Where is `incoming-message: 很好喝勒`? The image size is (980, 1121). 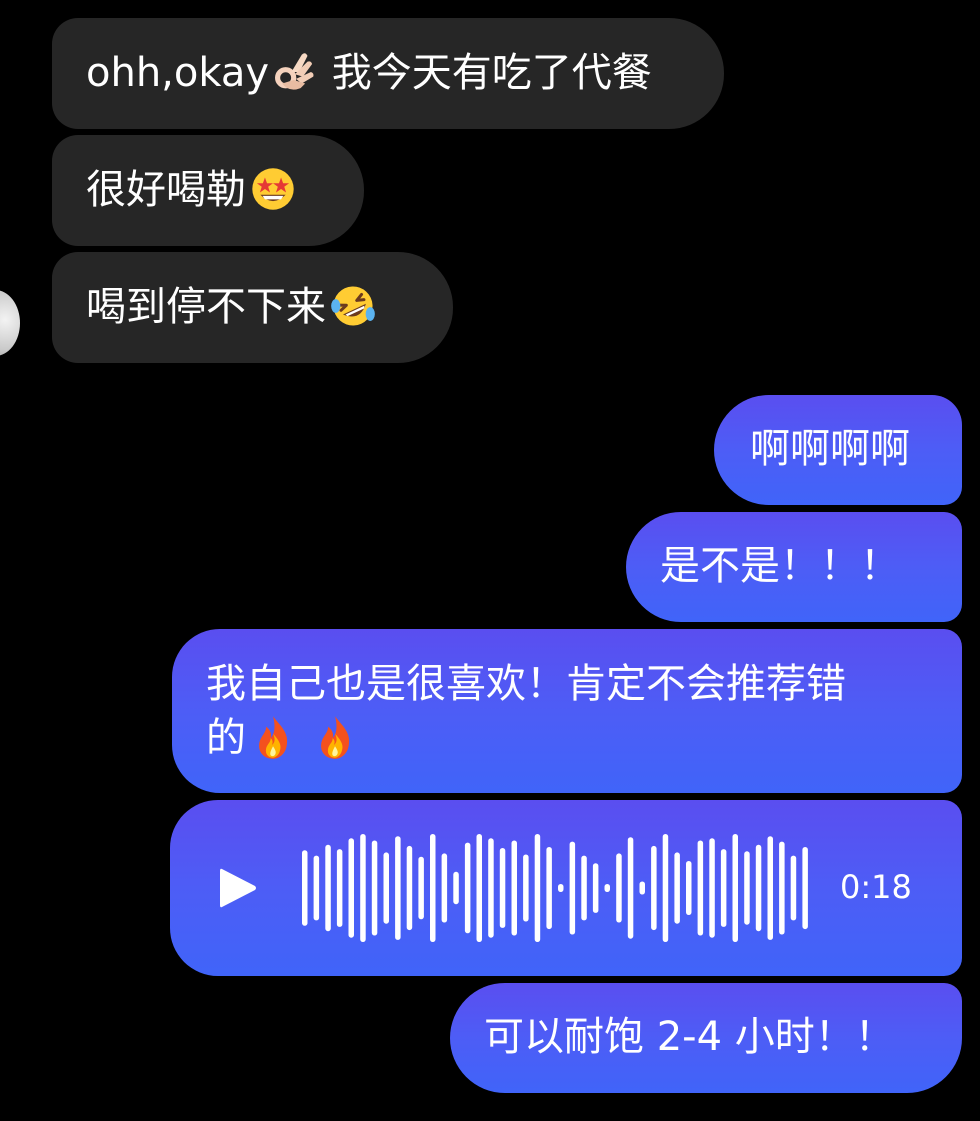 incoming-message: 很好喝勒 is located at coordinates (208, 190).